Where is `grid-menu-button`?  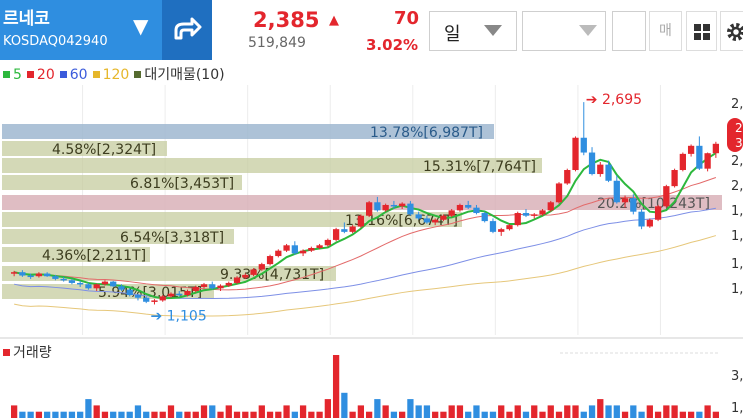
grid-menu-button is located at coordinates (701, 31).